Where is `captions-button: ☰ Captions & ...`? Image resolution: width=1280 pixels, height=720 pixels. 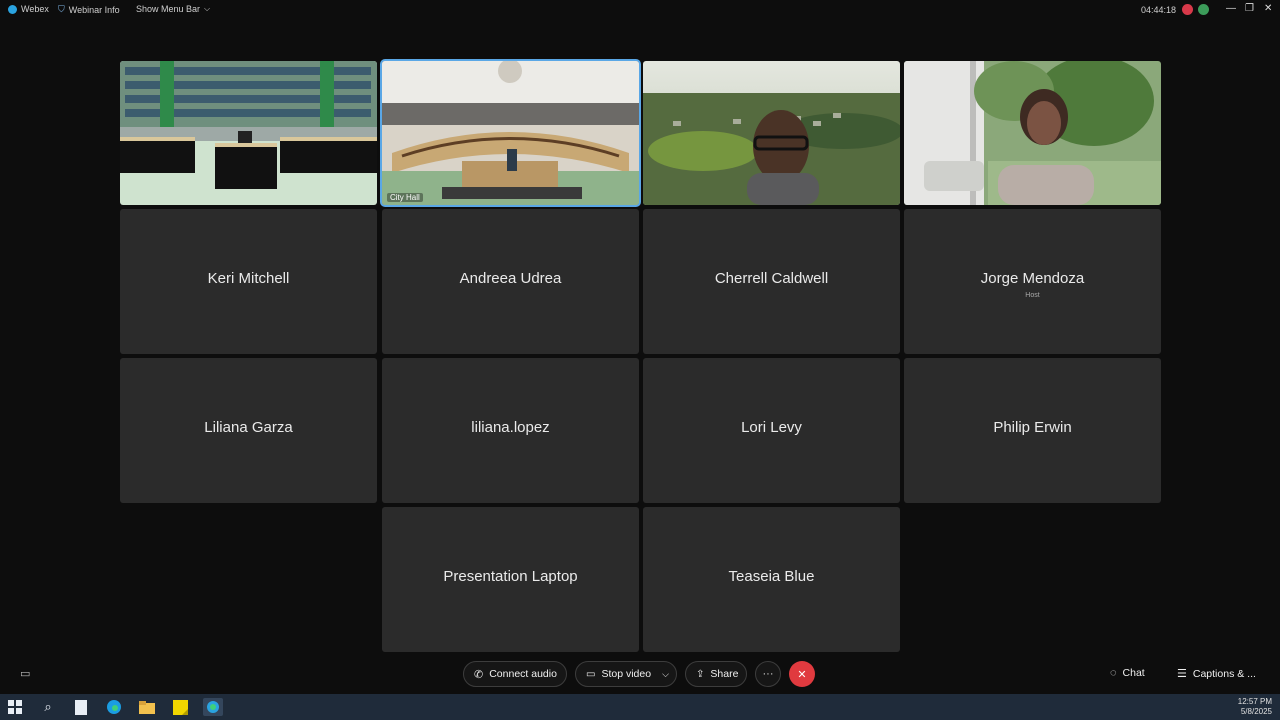
captions-button: ☰ Captions & ... is located at coordinates (1216, 674).